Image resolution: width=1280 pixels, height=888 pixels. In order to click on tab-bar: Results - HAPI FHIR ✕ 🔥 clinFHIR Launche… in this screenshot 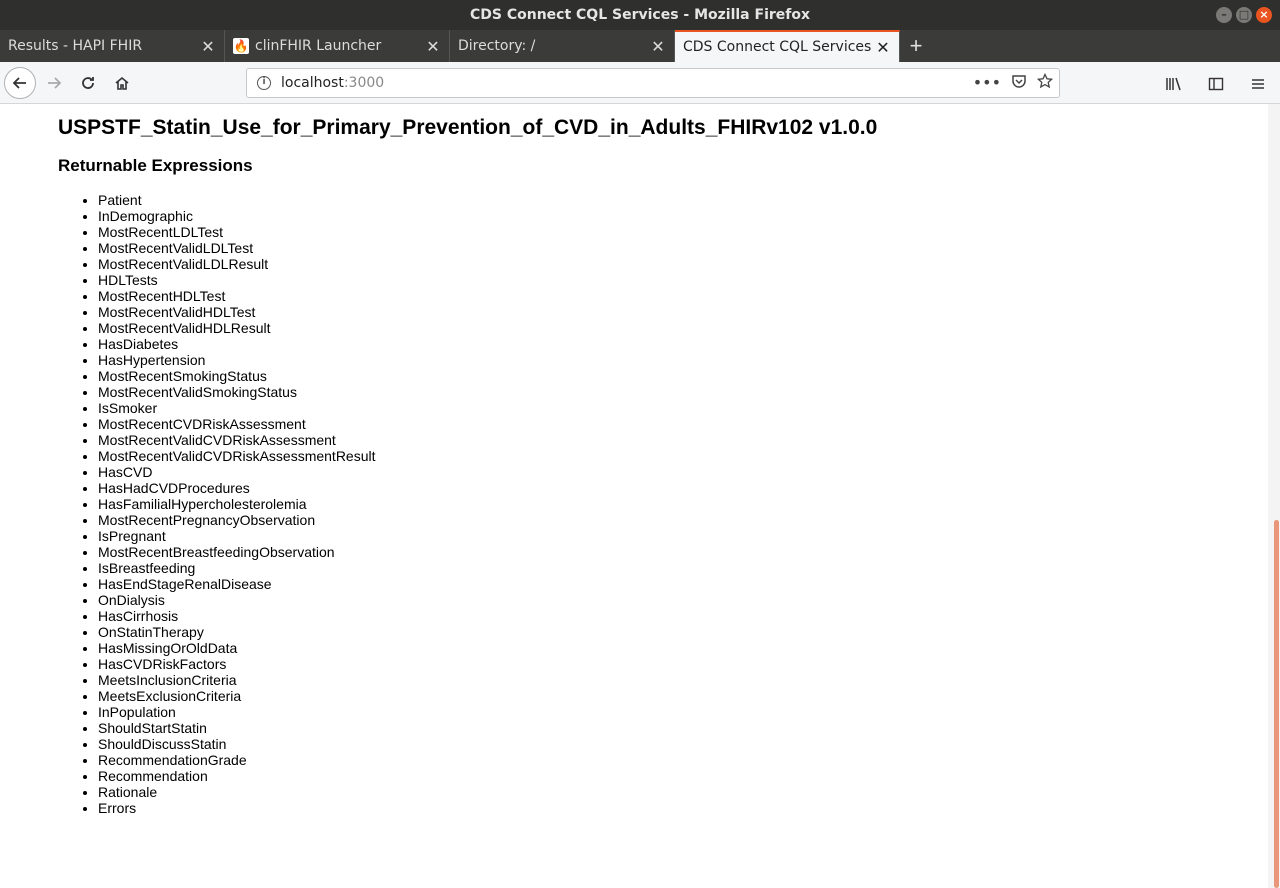, I will do `click(640, 46)`.